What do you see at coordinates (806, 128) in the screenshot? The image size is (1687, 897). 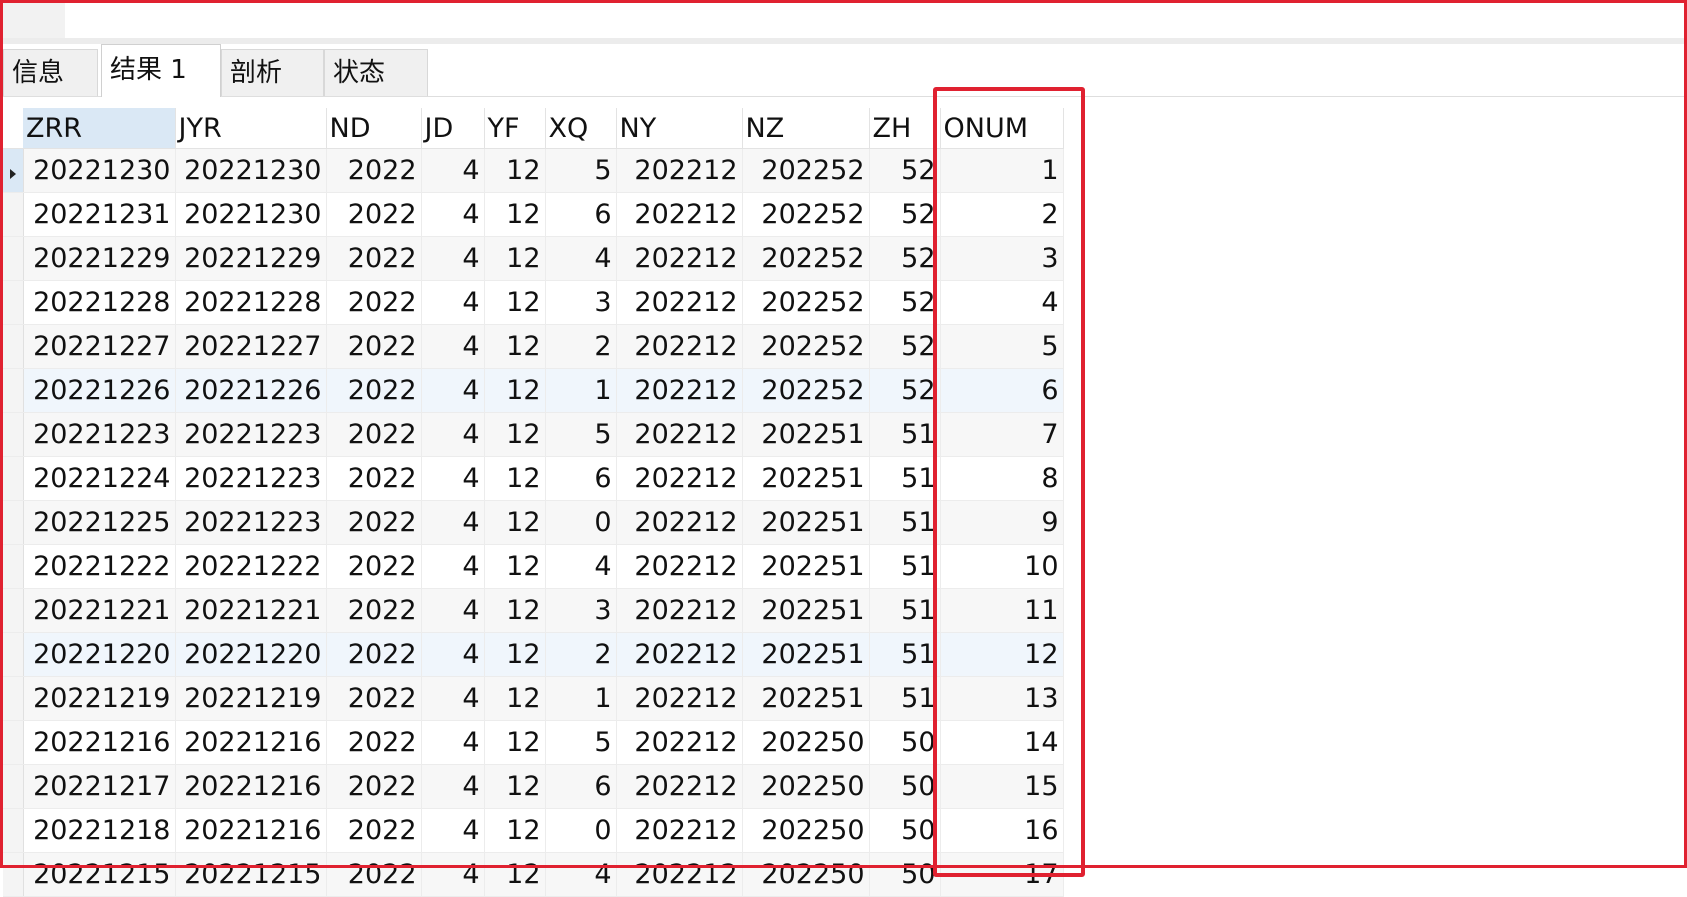 I see `column-header-nz: NZ` at bounding box center [806, 128].